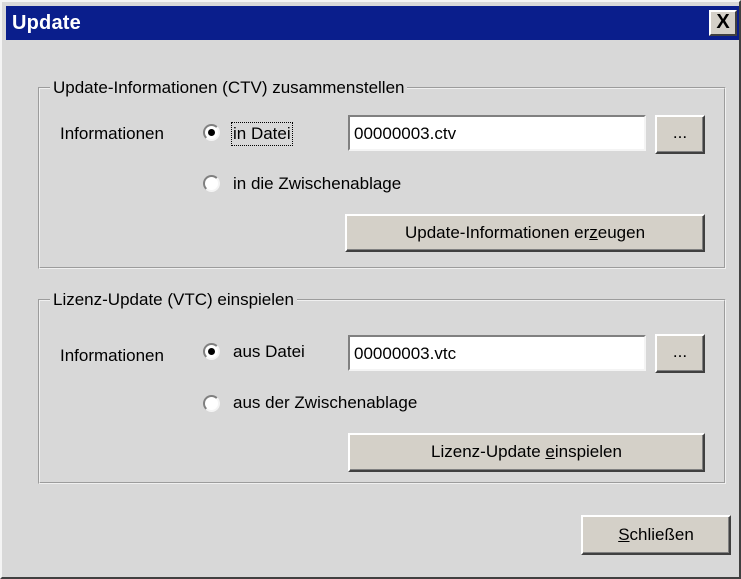  I want to click on generate-button-label-a: Update-Informationen er, so click(497, 232).